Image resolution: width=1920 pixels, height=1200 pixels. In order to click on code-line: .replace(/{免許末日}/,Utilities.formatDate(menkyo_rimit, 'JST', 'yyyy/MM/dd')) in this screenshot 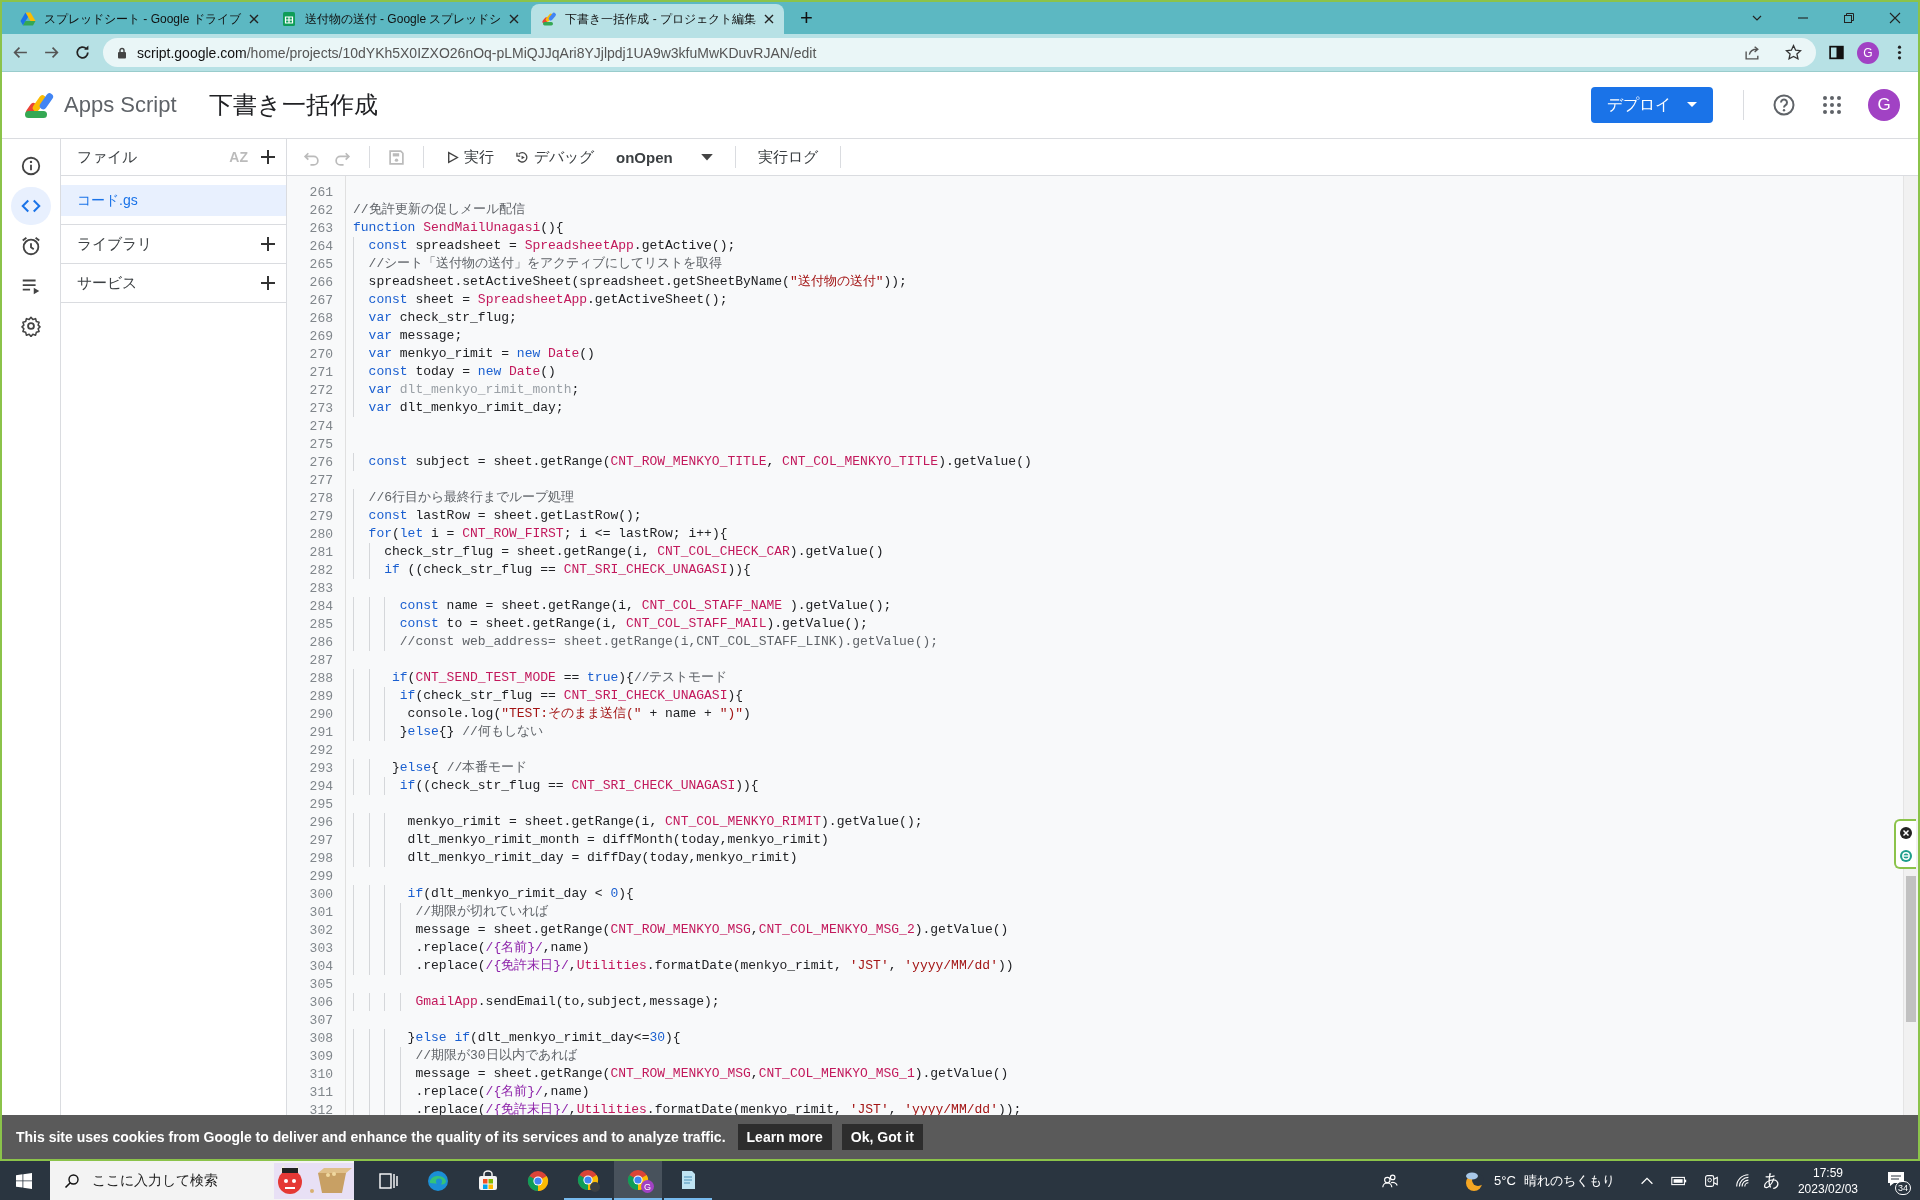, I will do `click(714, 966)`.